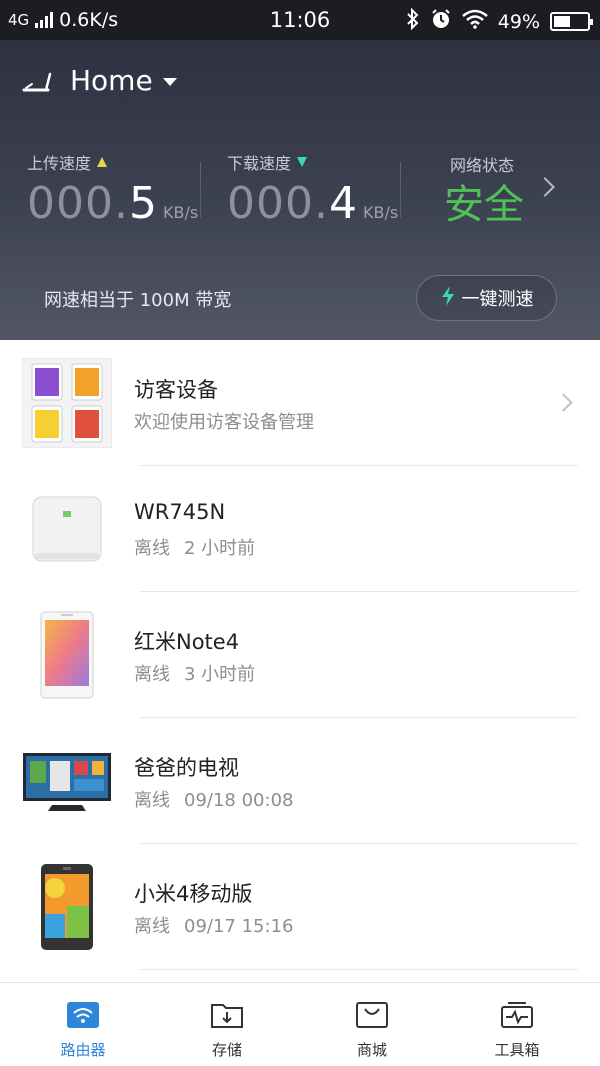  What do you see at coordinates (474, 21) in the screenshot?
I see `wifi-icon` at bounding box center [474, 21].